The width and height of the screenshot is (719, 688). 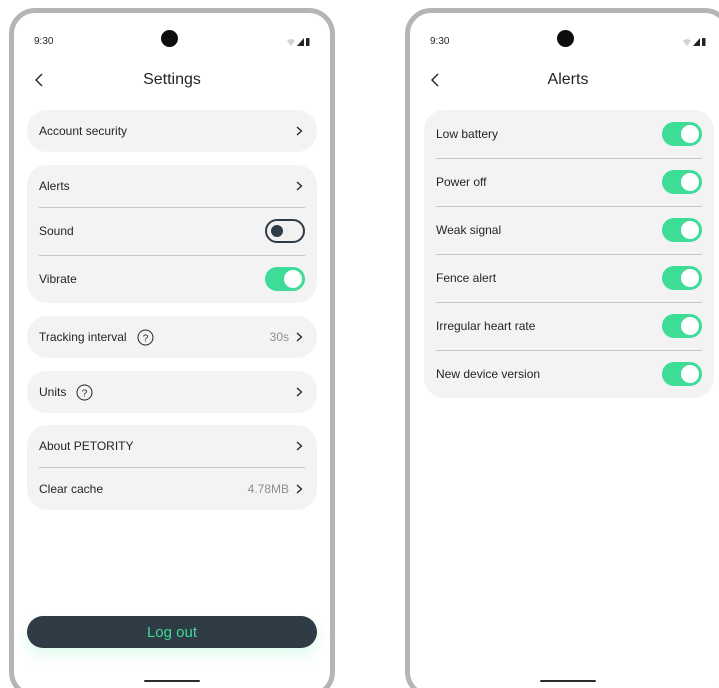 I want to click on tracking-interval-label: Tracking interval, so click(x=83, y=337).